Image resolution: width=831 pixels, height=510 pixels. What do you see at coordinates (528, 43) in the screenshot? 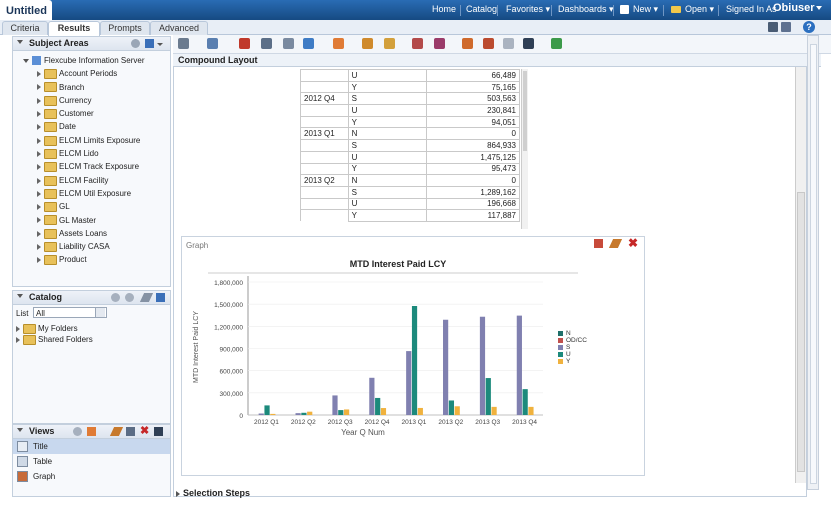
I see `column-selector-icon` at bounding box center [528, 43].